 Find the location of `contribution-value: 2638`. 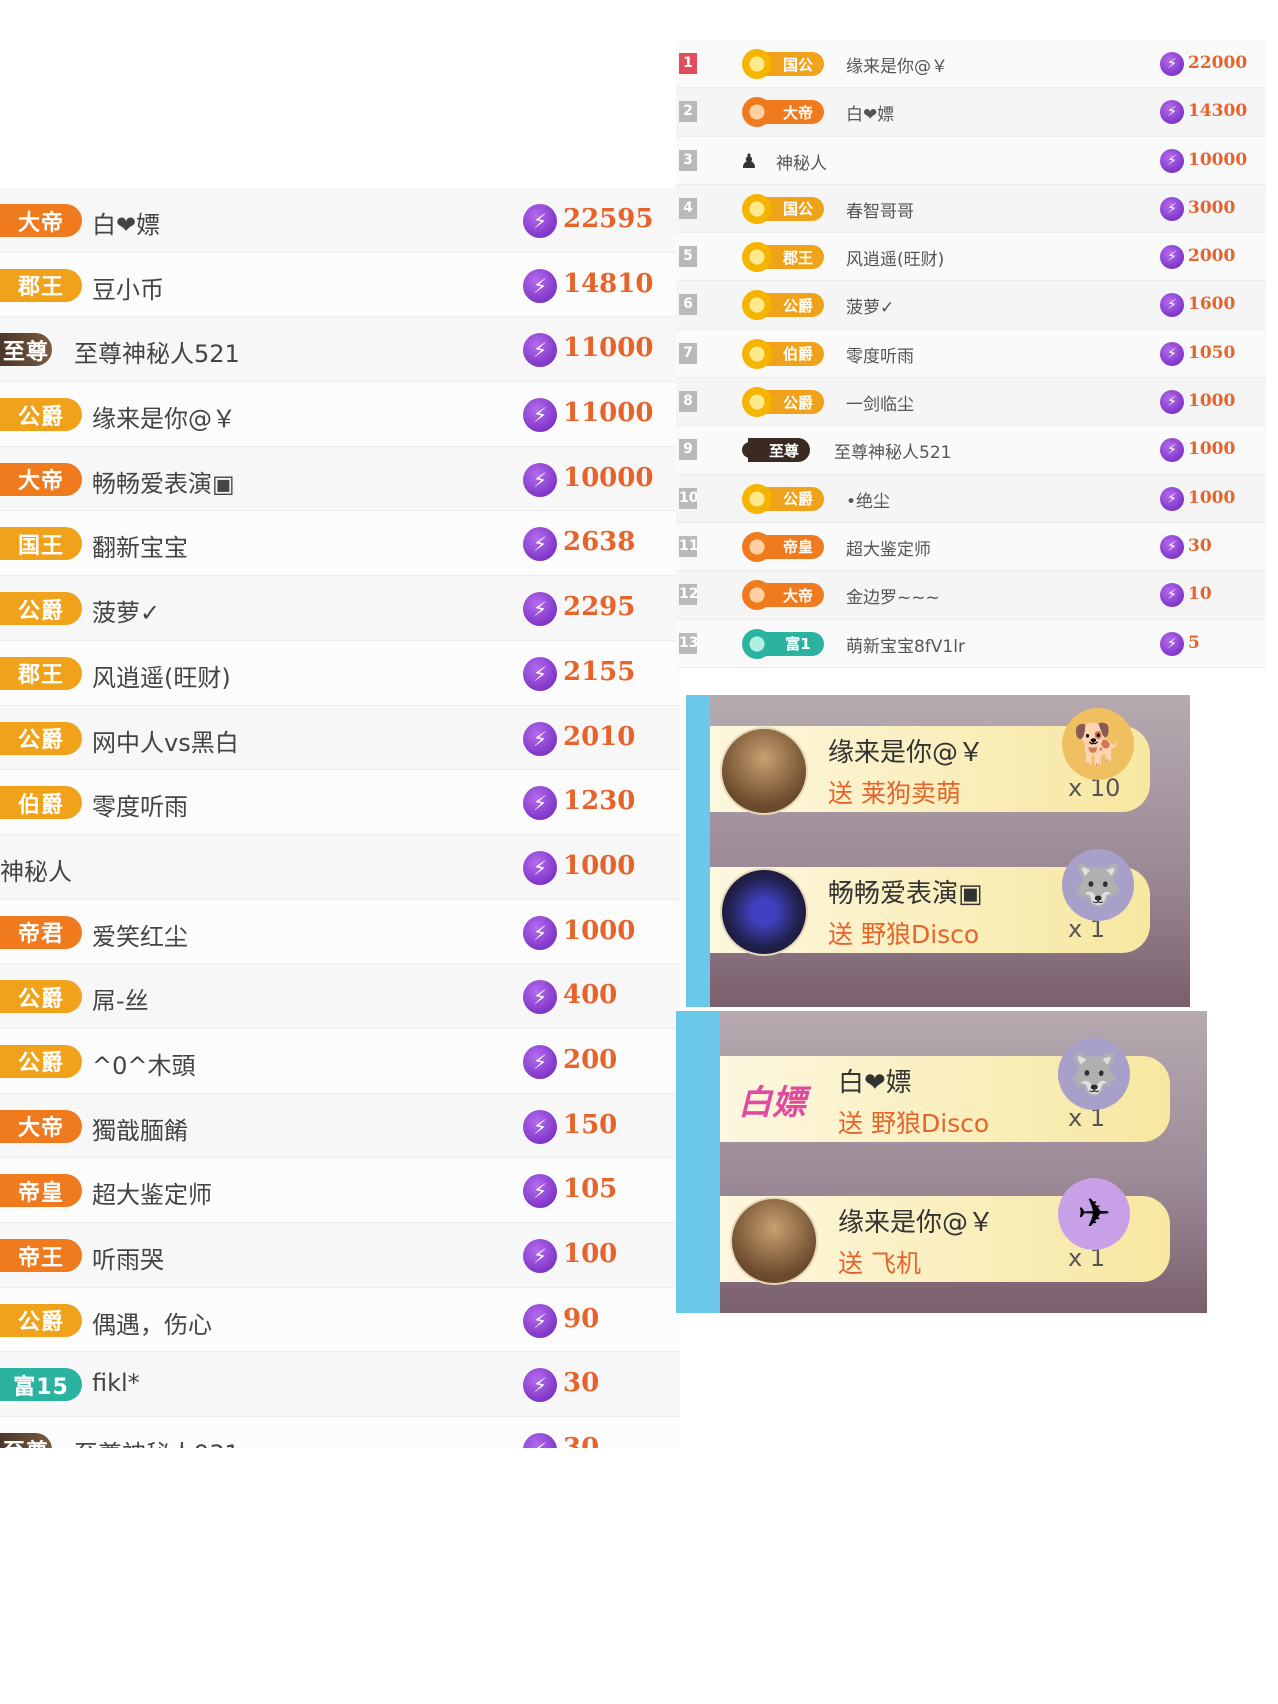

contribution-value: 2638 is located at coordinates (599, 542).